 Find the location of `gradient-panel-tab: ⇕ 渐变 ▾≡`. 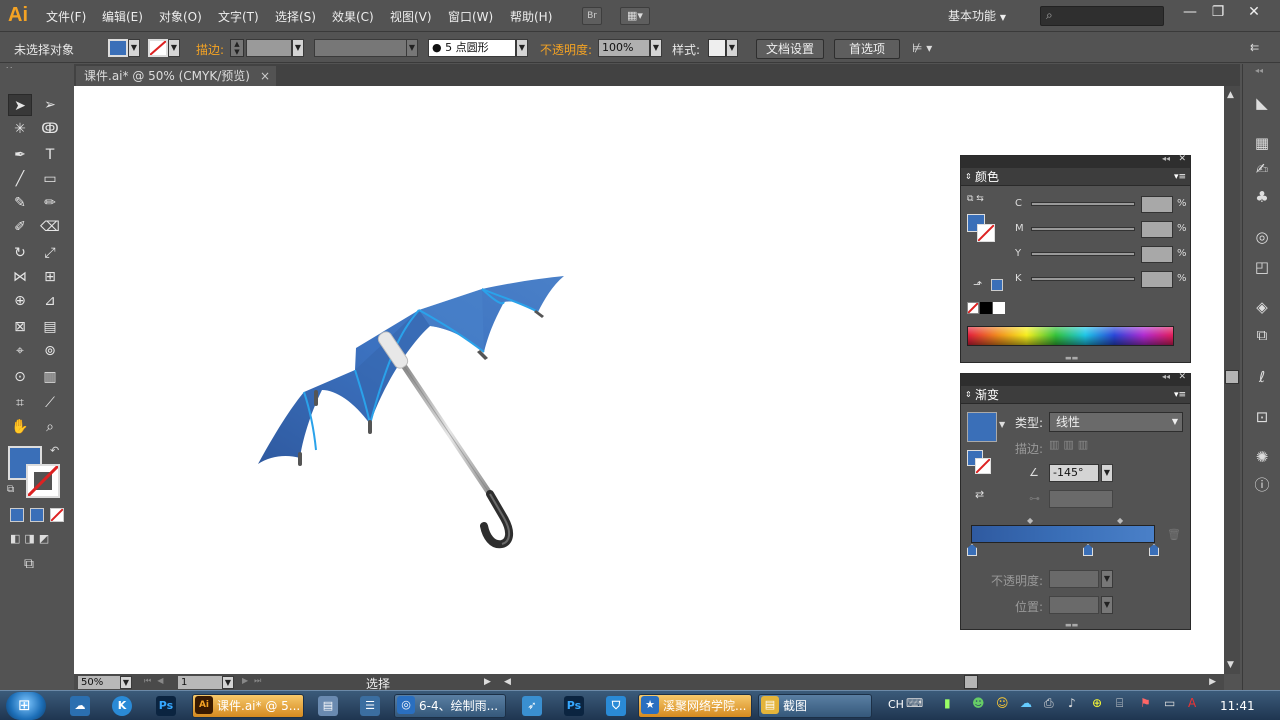

gradient-panel-tab: ⇕ 渐变 ▾≡ is located at coordinates (1075, 395).